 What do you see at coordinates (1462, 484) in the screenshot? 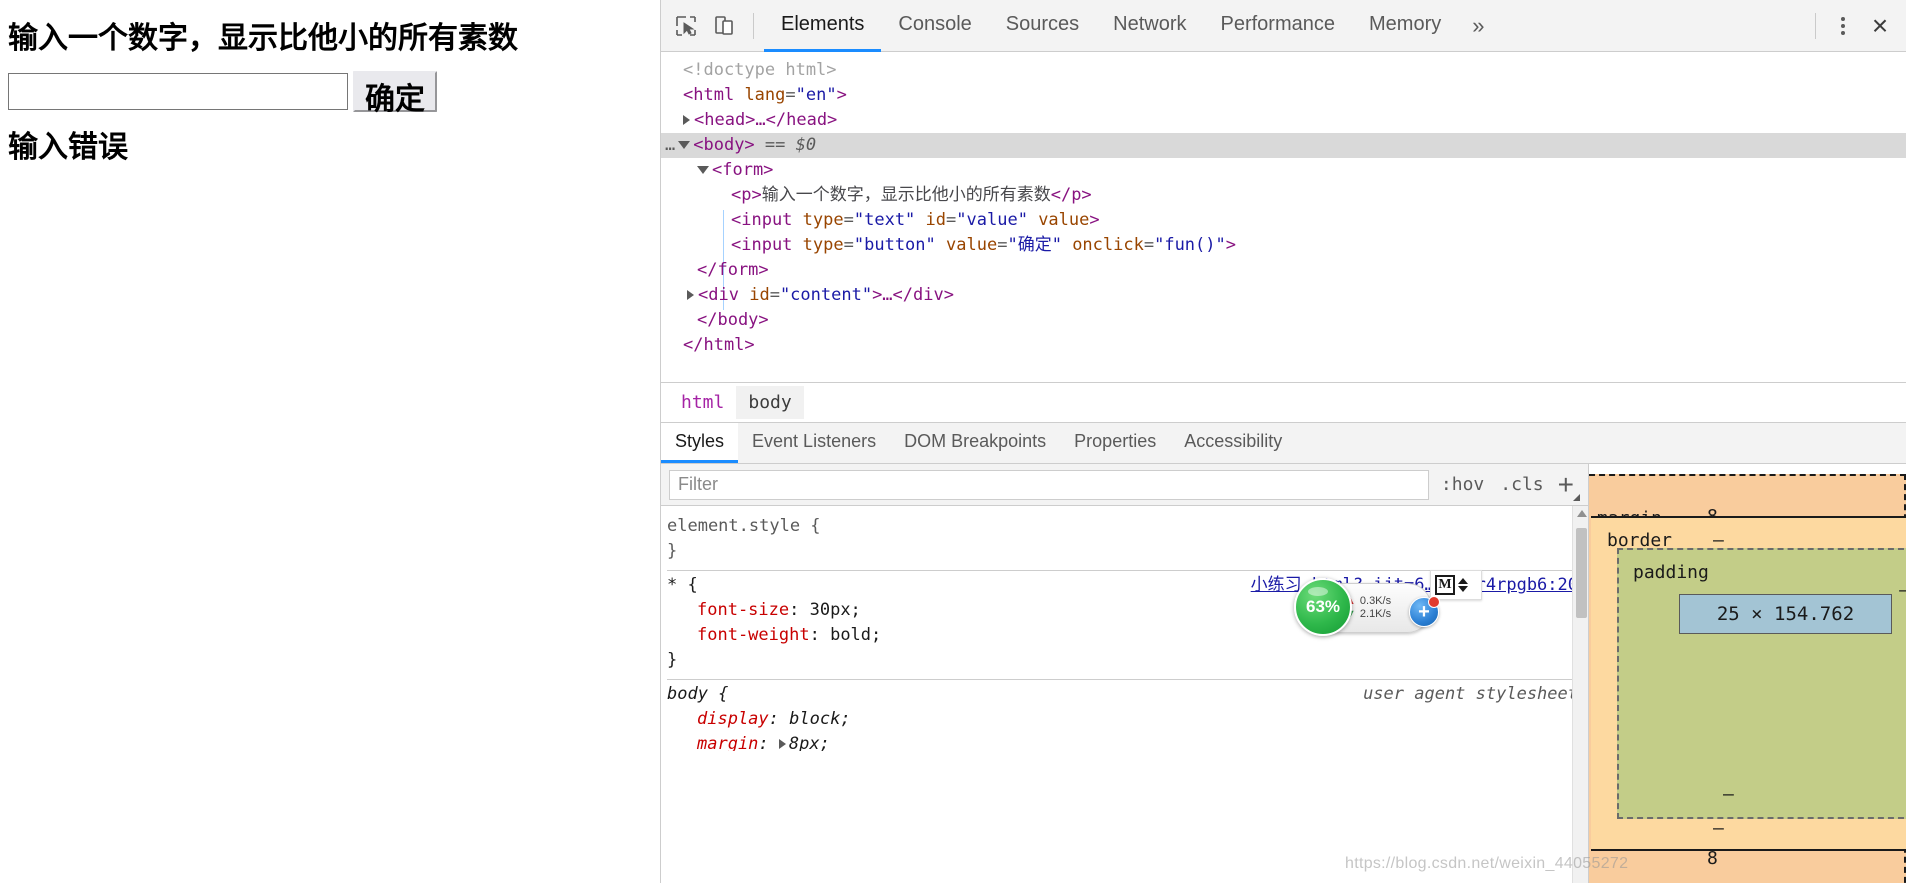
I see `hov-toggle-button: :hov` at bounding box center [1462, 484].